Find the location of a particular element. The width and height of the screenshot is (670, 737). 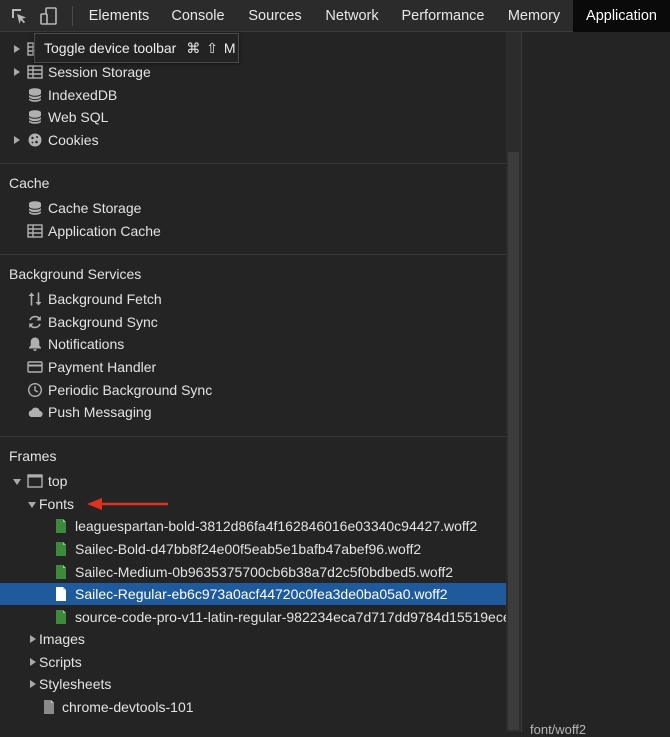

tree-item-background-fetch: Background Fetch is located at coordinates (253, 299).